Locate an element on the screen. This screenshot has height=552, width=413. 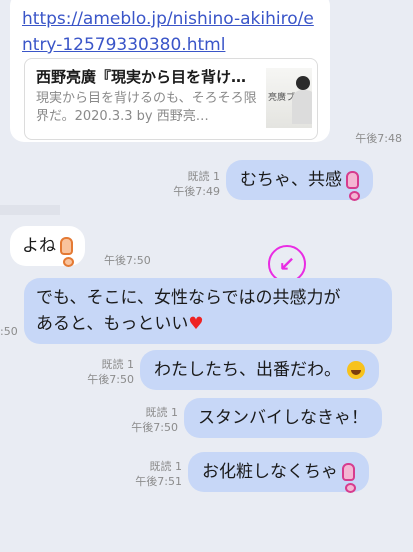
divider is located at coordinates (30, 210).